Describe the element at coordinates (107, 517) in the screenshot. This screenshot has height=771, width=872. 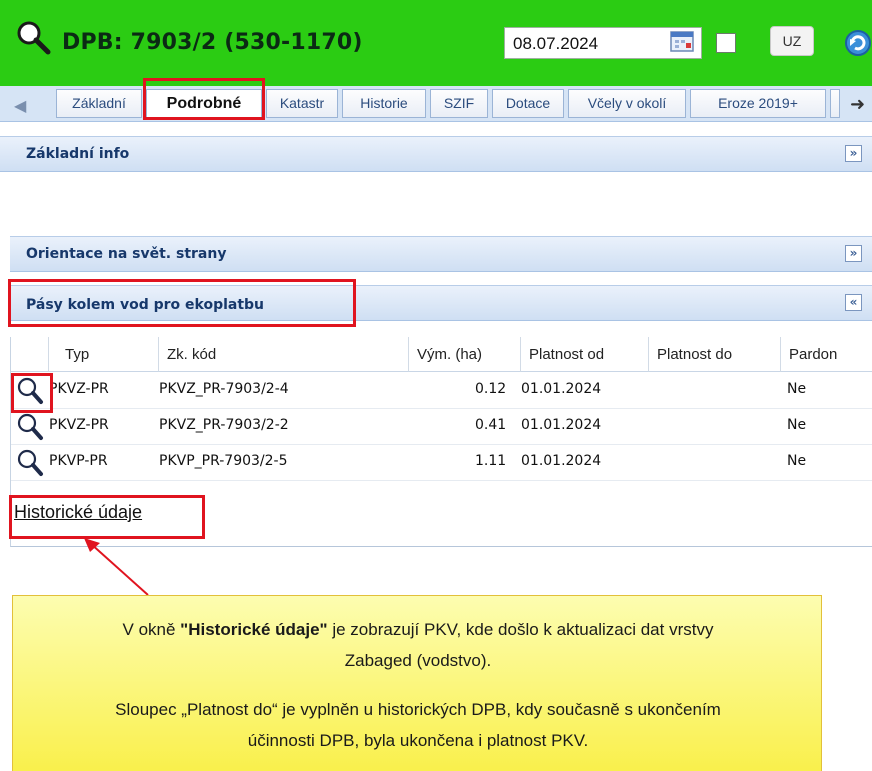
I see `highlight-history-link` at that location.